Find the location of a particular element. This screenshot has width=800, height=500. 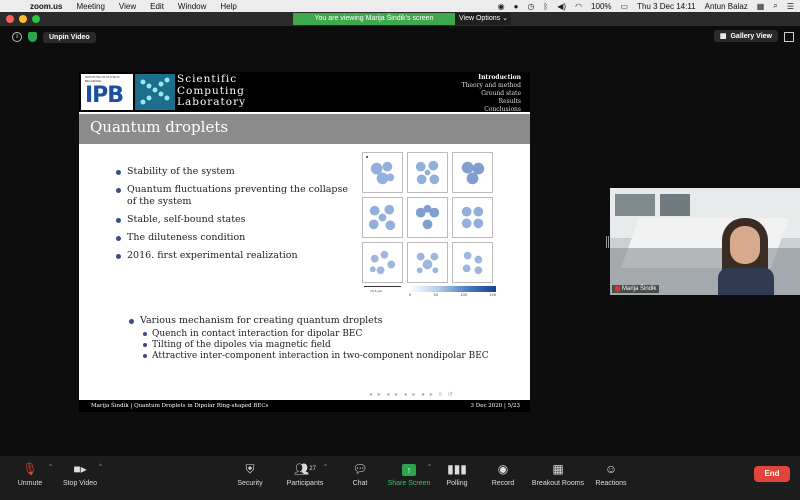

security-button: ⛨ Security is located at coordinates (250, 473).